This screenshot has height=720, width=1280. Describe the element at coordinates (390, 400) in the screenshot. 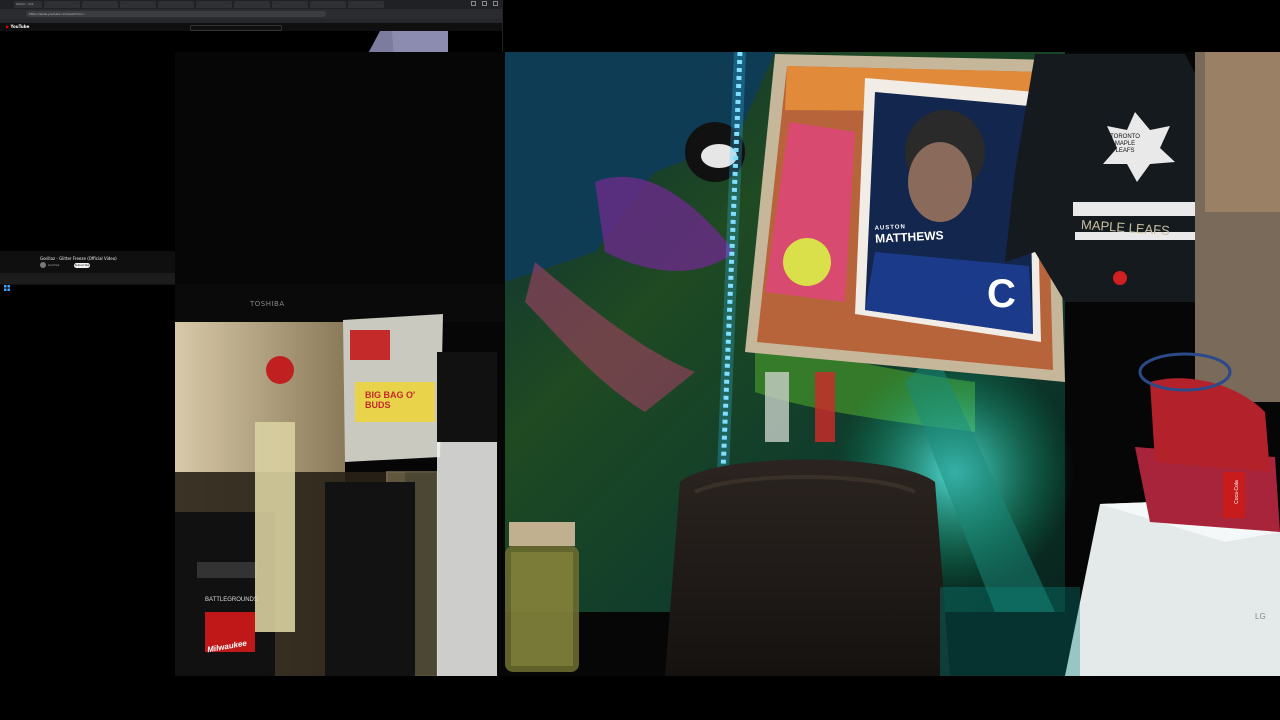

I see `snack-bag-label: BIG BAG O' BUDS` at that location.